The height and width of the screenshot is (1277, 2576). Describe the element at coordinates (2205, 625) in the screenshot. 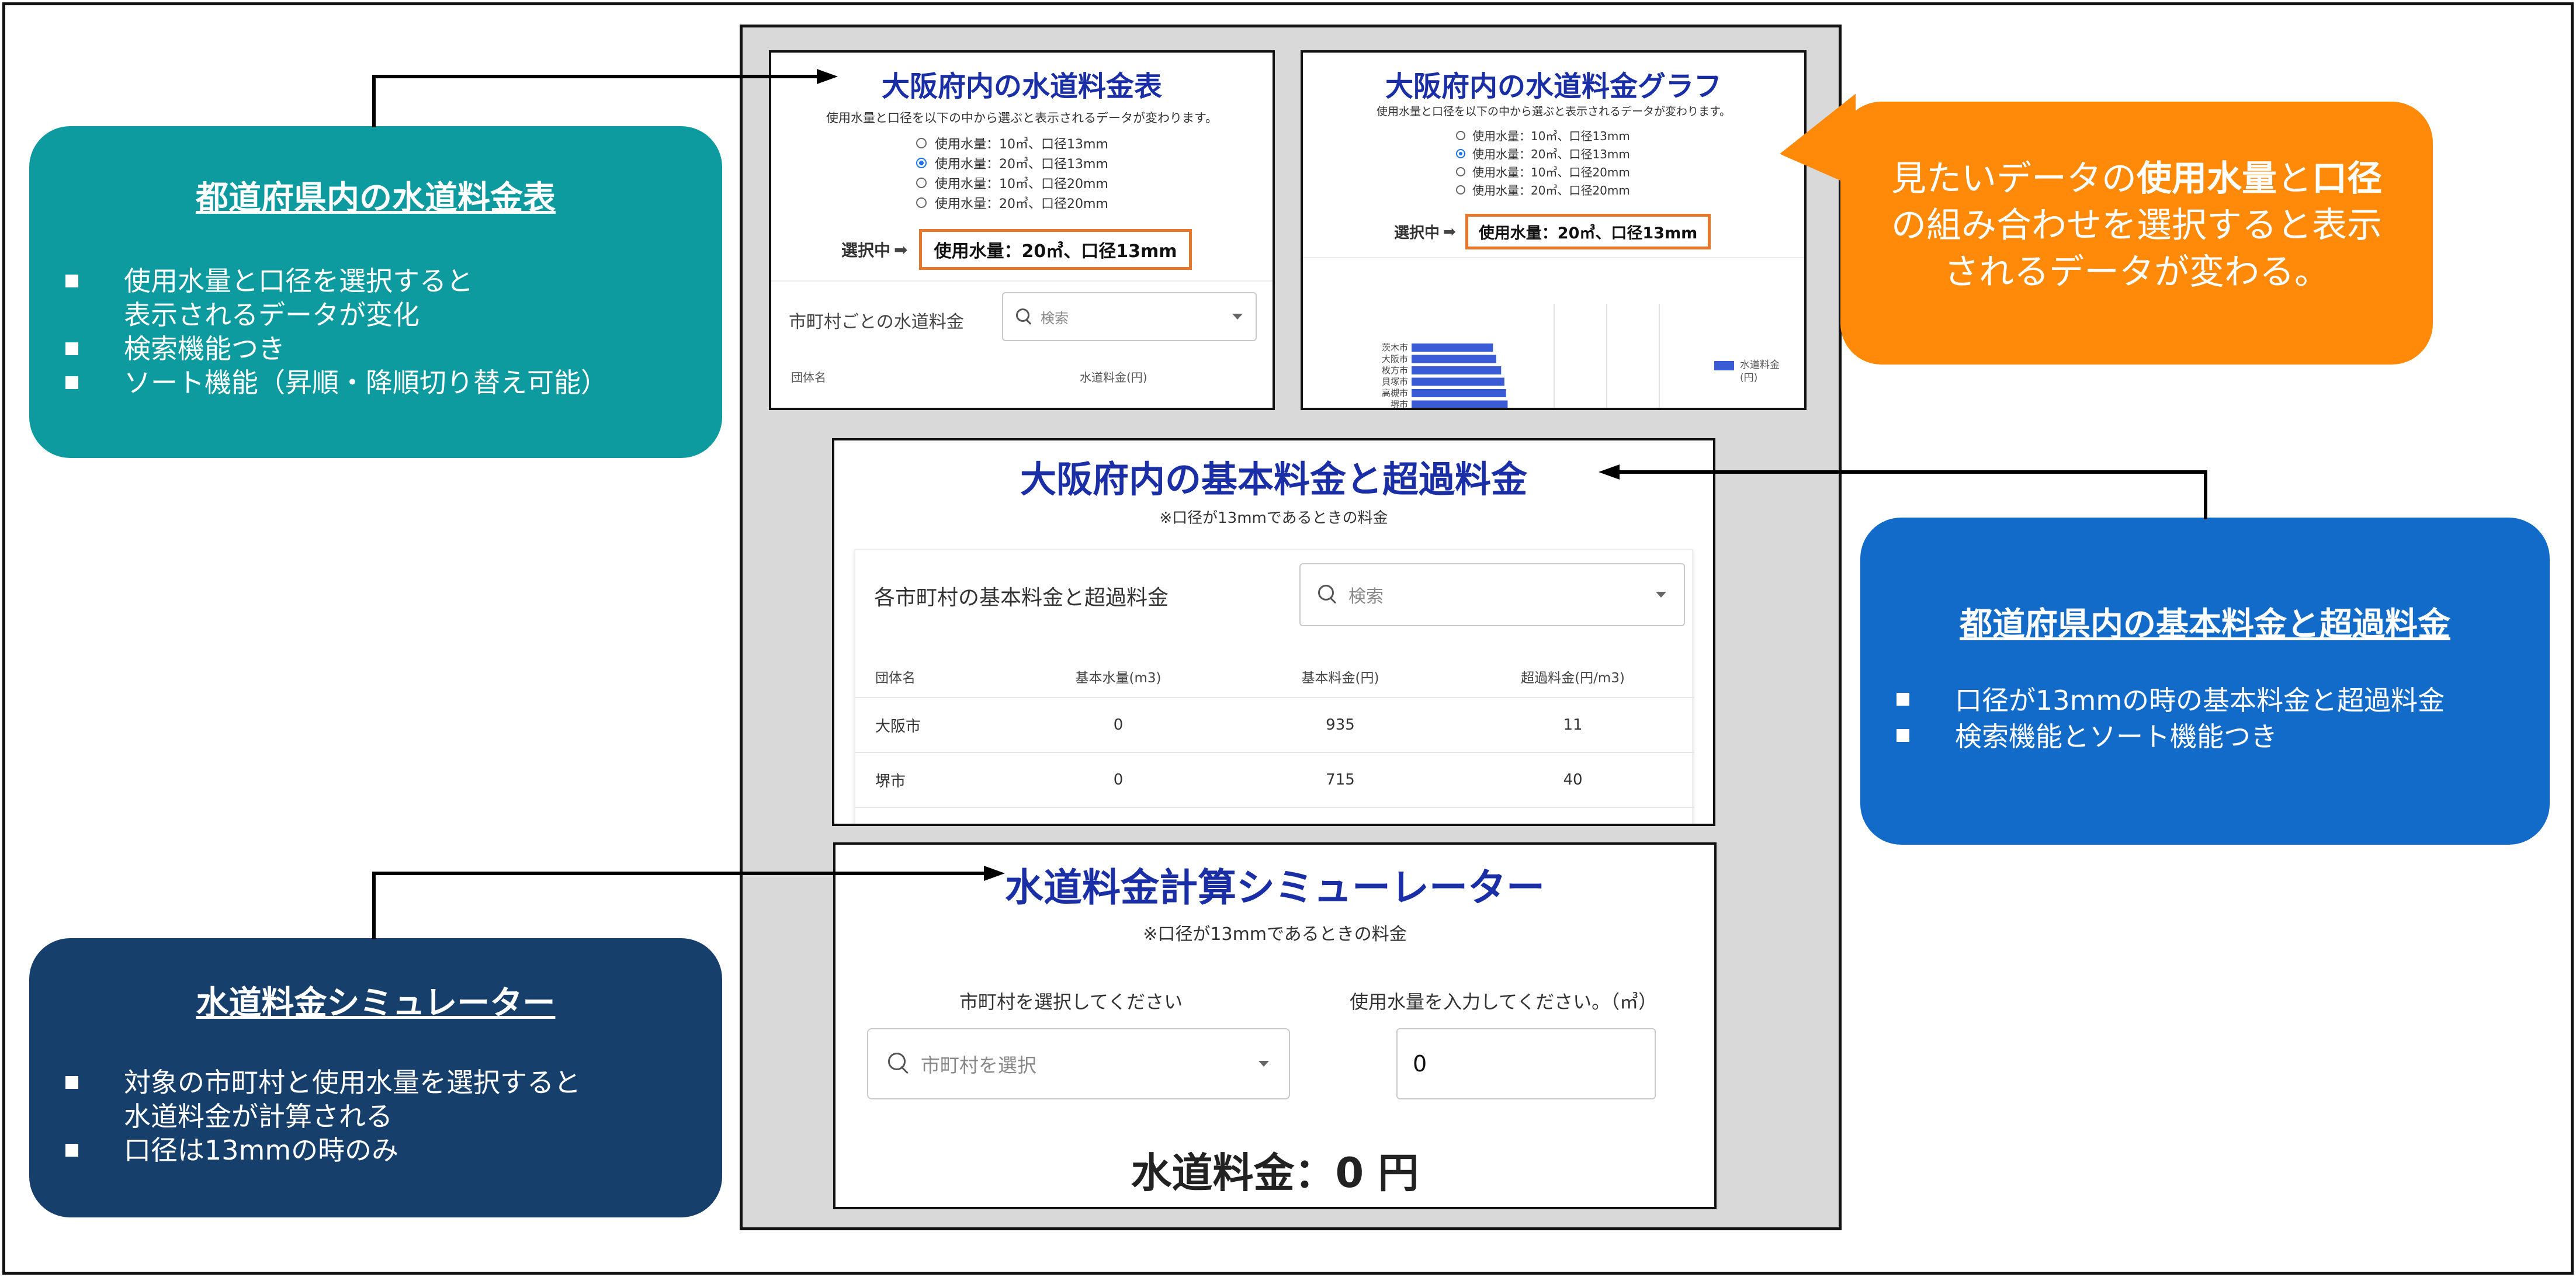

I see `card-title: 都道府県内の基本料金と超過料金` at that location.